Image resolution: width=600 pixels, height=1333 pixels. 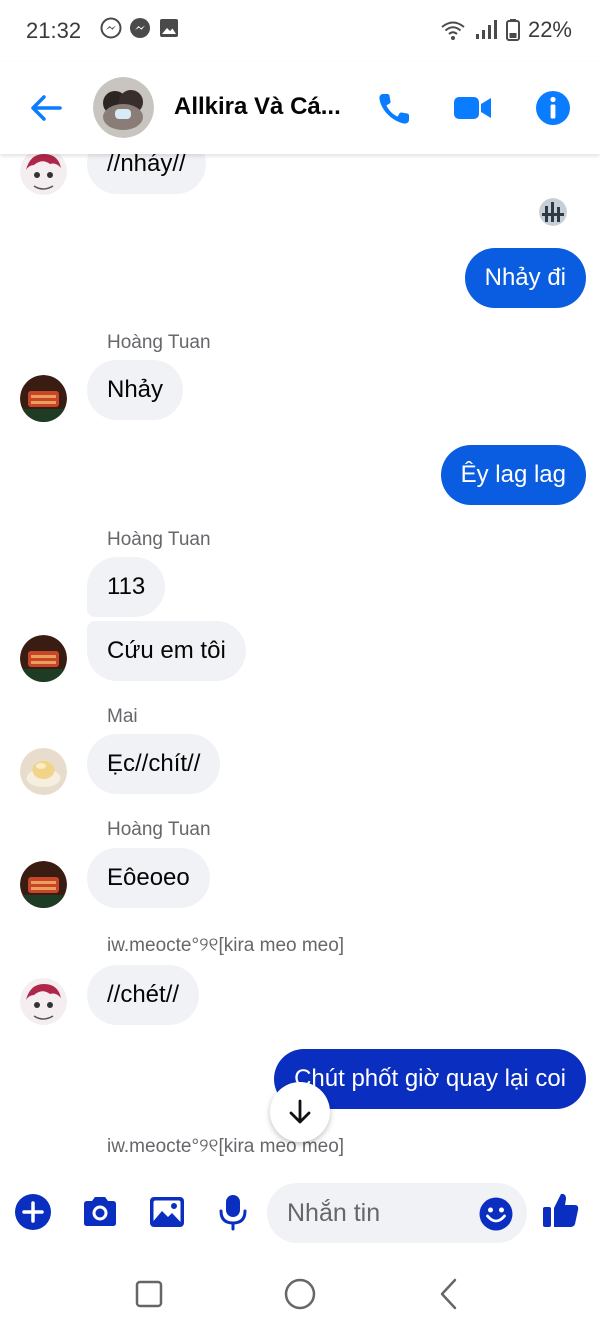 What do you see at coordinates (33, 1212) in the screenshot?
I see `plus-icon` at bounding box center [33, 1212].